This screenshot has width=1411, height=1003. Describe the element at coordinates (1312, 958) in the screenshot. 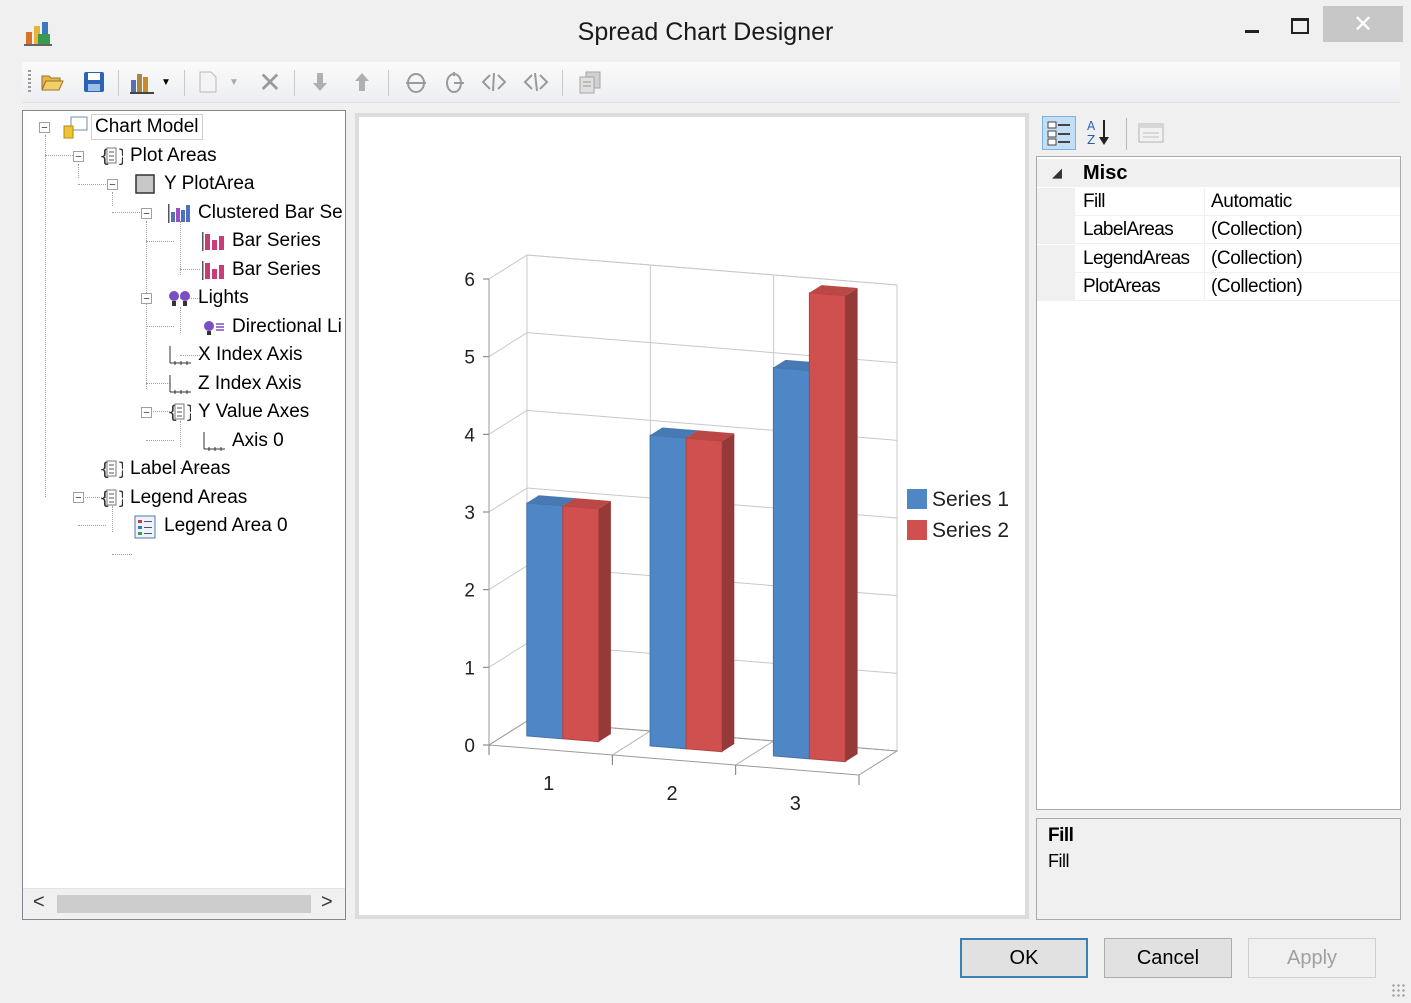

I see `apply-button: Apply` at that location.